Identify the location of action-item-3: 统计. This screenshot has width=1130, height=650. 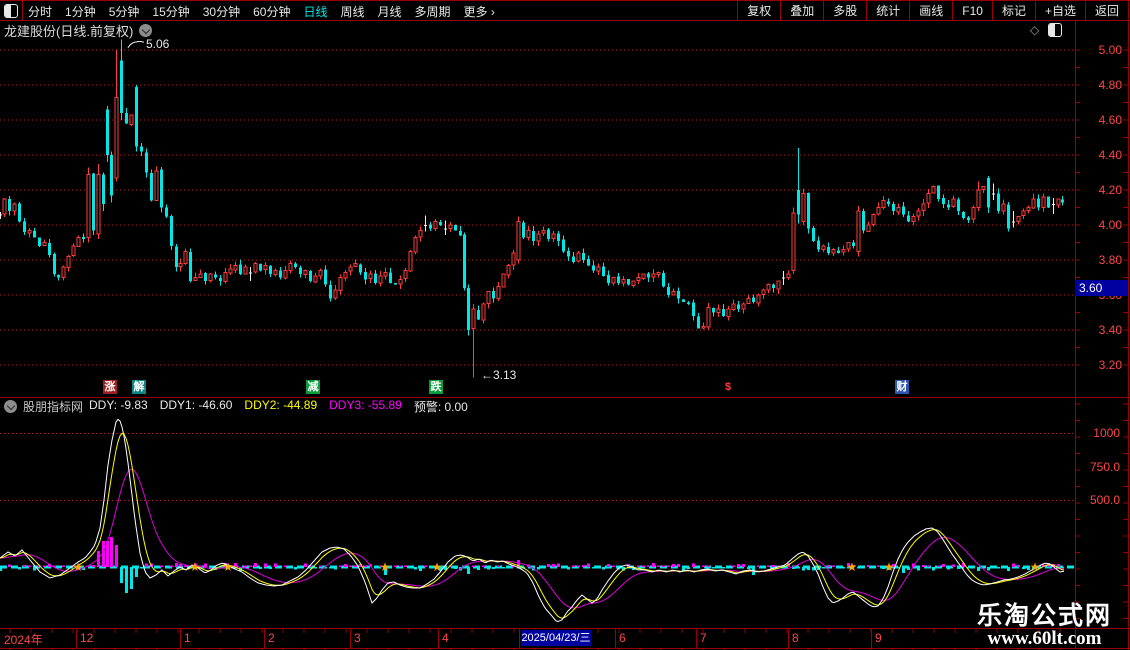
(887, 11).